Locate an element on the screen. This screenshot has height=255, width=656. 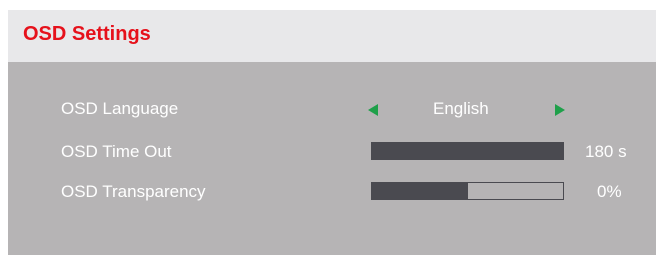
osd-timeout-label: OSD Time Out is located at coordinates (116, 151).